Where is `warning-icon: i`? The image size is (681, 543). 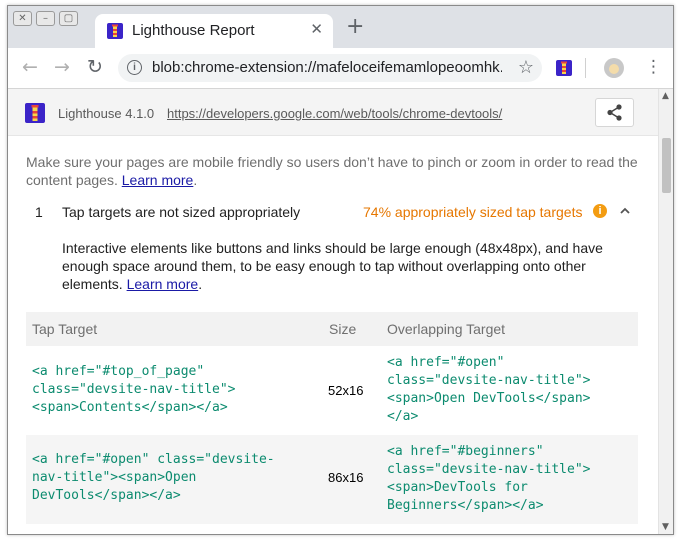 warning-icon: i is located at coordinates (600, 211).